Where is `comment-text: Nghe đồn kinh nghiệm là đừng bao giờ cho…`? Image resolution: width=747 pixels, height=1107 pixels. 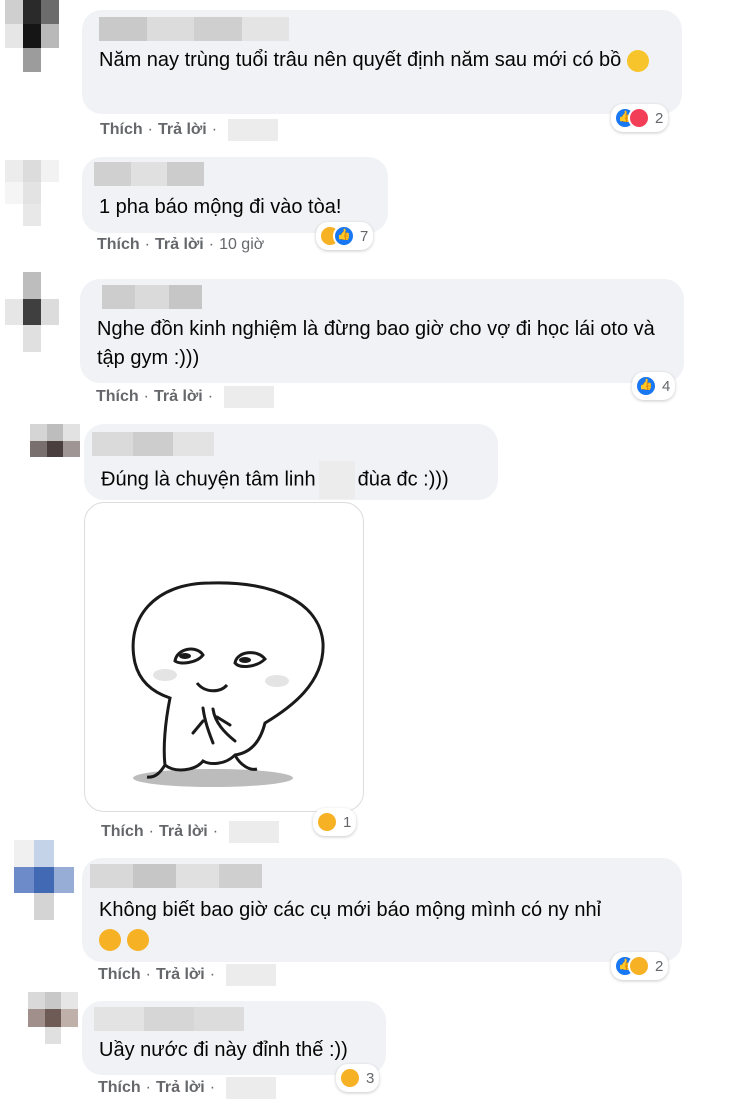
comment-text: Nghe đồn kinh nghiệm là đừng bao giờ cho… is located at coordinates (376, 343).